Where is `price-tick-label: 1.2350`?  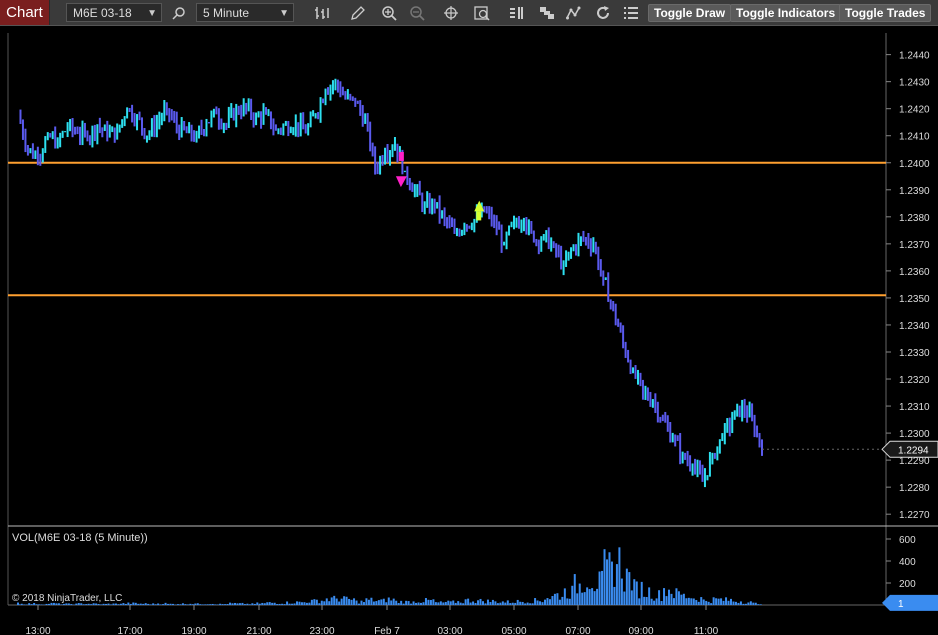 price-tick-label: 1.2350 is located at coordinates (914, 299).